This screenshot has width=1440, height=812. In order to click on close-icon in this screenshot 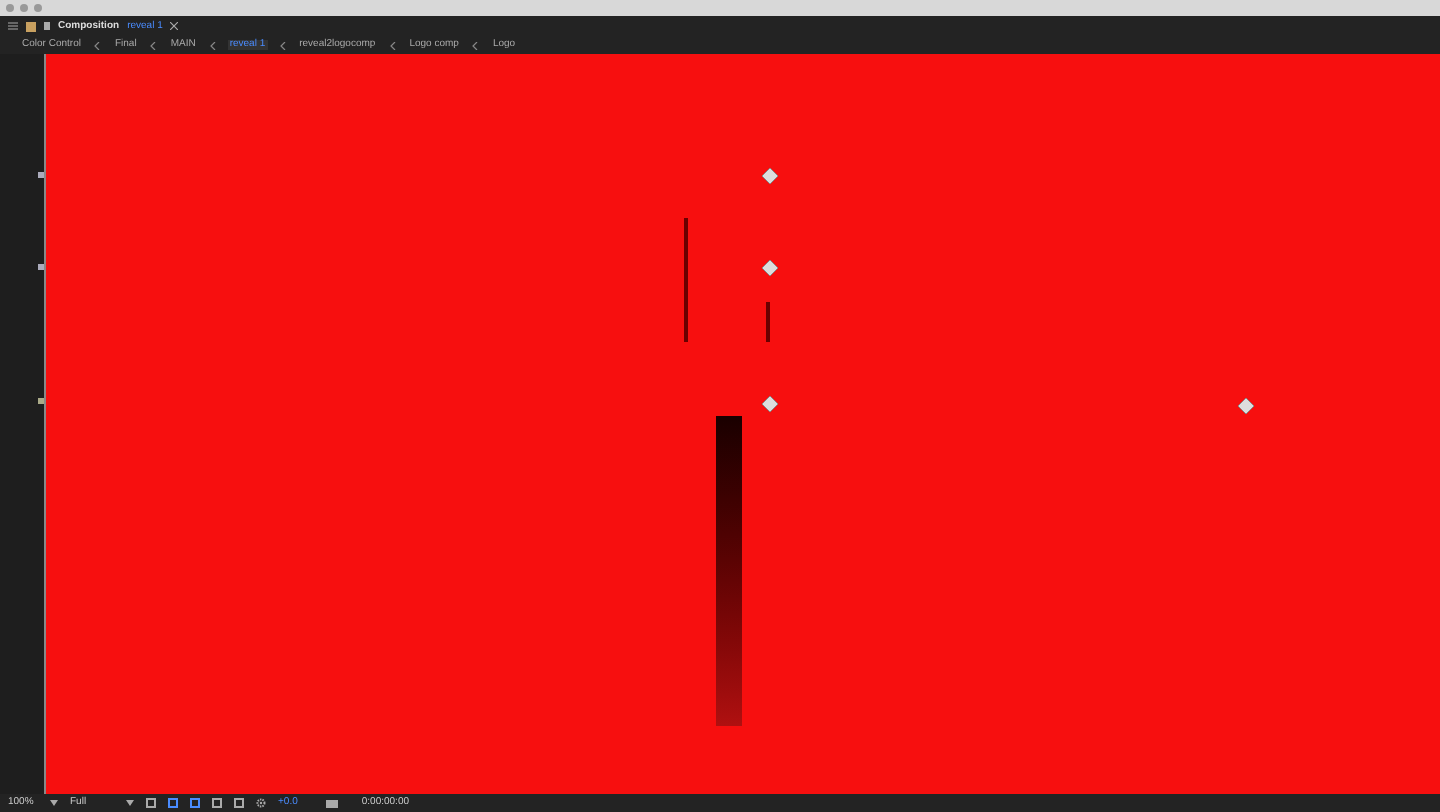, I will do `click(174, 26)`.